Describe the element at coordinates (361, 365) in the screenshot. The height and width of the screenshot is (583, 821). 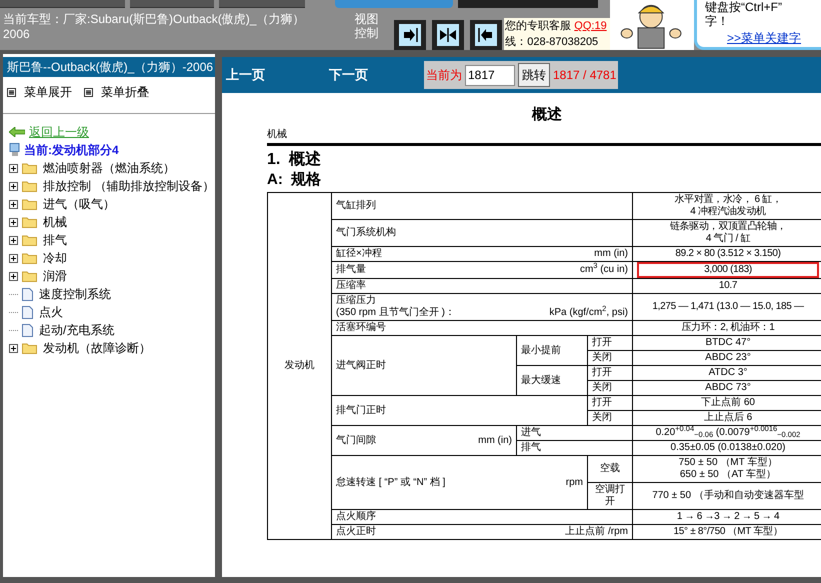
I see `spec-label: 进气阀正时` at that location.